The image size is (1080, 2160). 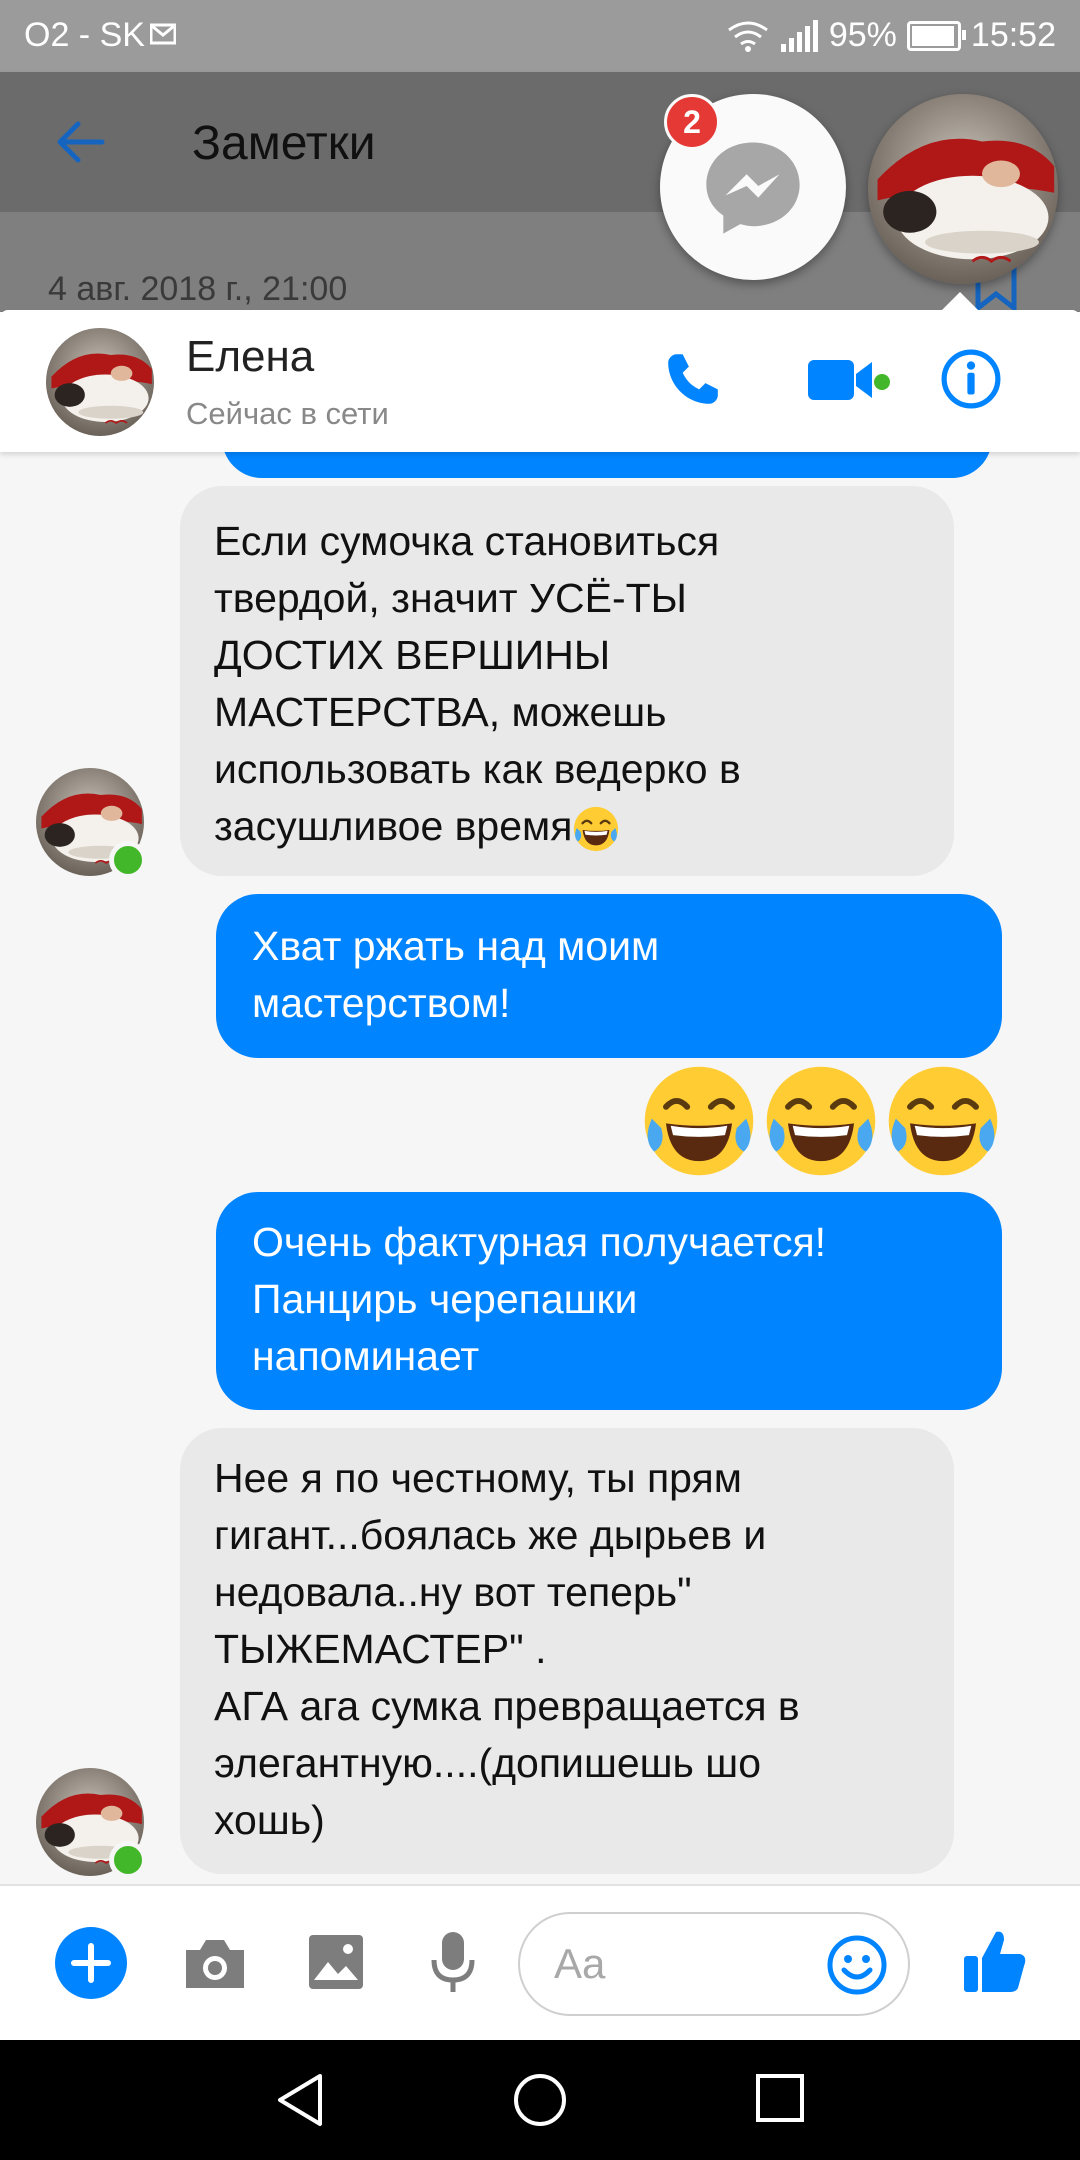 What do you see at coordinates (412, 655) in the screenshot?
I see `message-line: ДОСТИХ ВЕРШИНЫ` at bounding box center [412, 655].